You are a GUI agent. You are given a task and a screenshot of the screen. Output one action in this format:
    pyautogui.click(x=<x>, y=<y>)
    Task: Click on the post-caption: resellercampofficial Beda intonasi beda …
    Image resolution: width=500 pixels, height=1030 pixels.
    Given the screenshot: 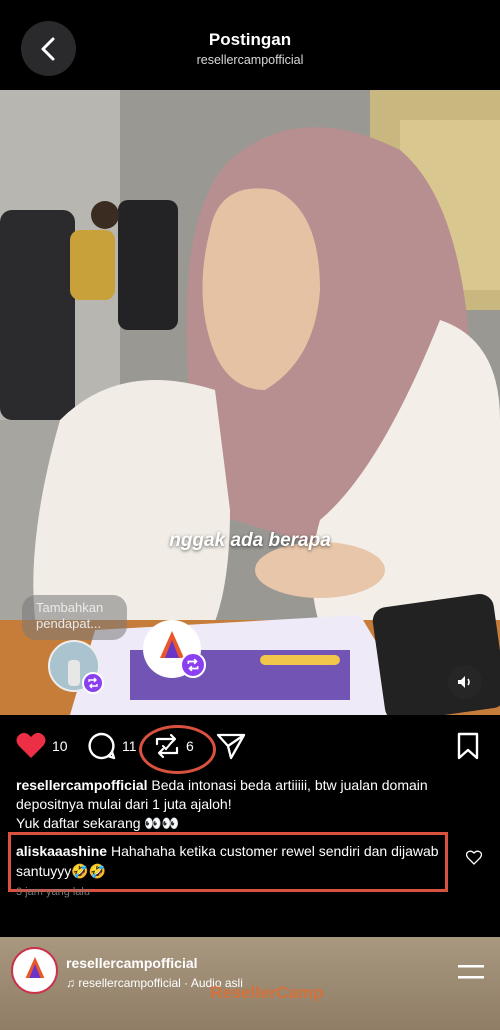 What is the action you would take?
    pyautogui.click(x=251, y=804)
    